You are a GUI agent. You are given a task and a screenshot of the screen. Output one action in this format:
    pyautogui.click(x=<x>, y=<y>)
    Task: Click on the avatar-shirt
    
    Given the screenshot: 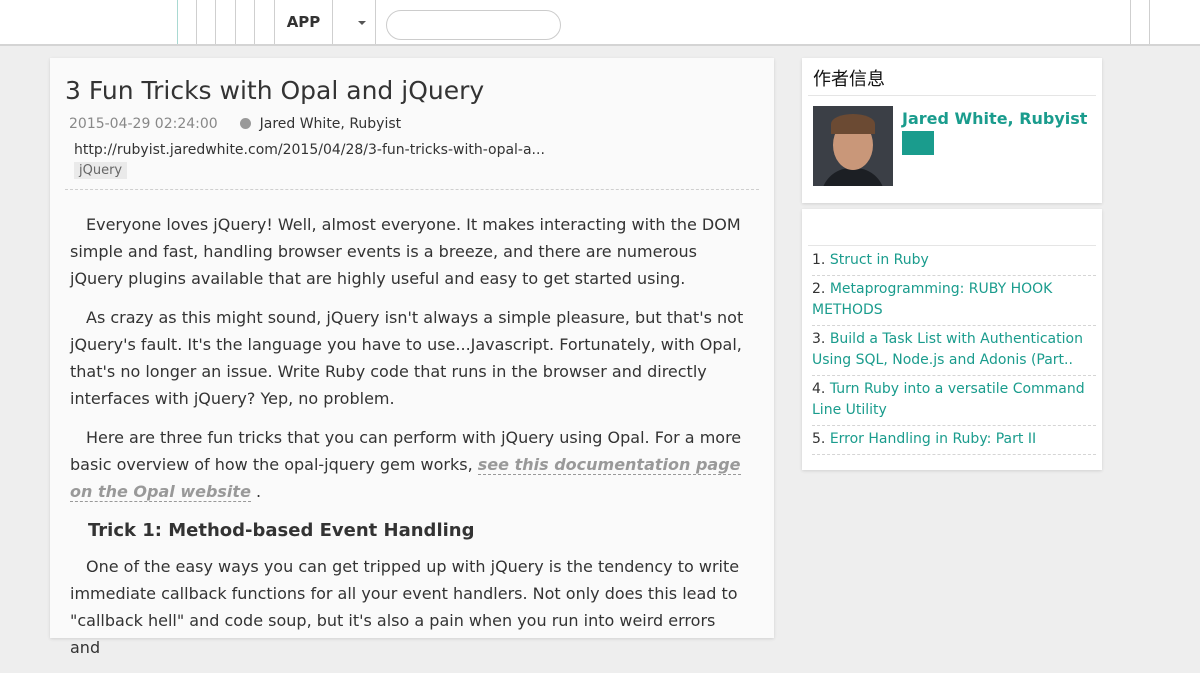 What is the action you would take?
    pyautogui.click(x=853, y=177)
    